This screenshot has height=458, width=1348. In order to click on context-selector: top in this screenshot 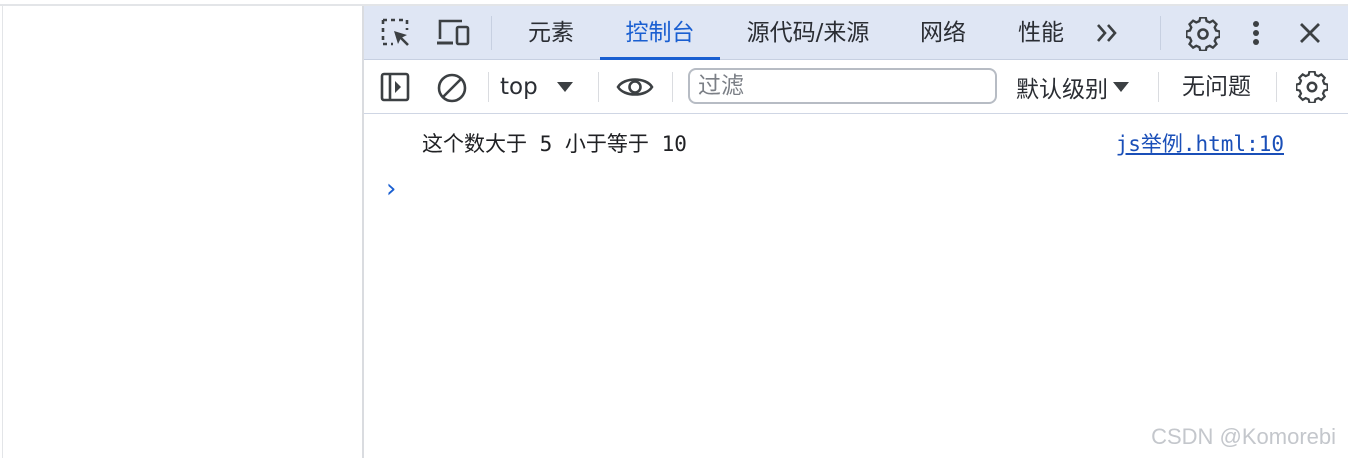, I will do `click(537, 87)`.